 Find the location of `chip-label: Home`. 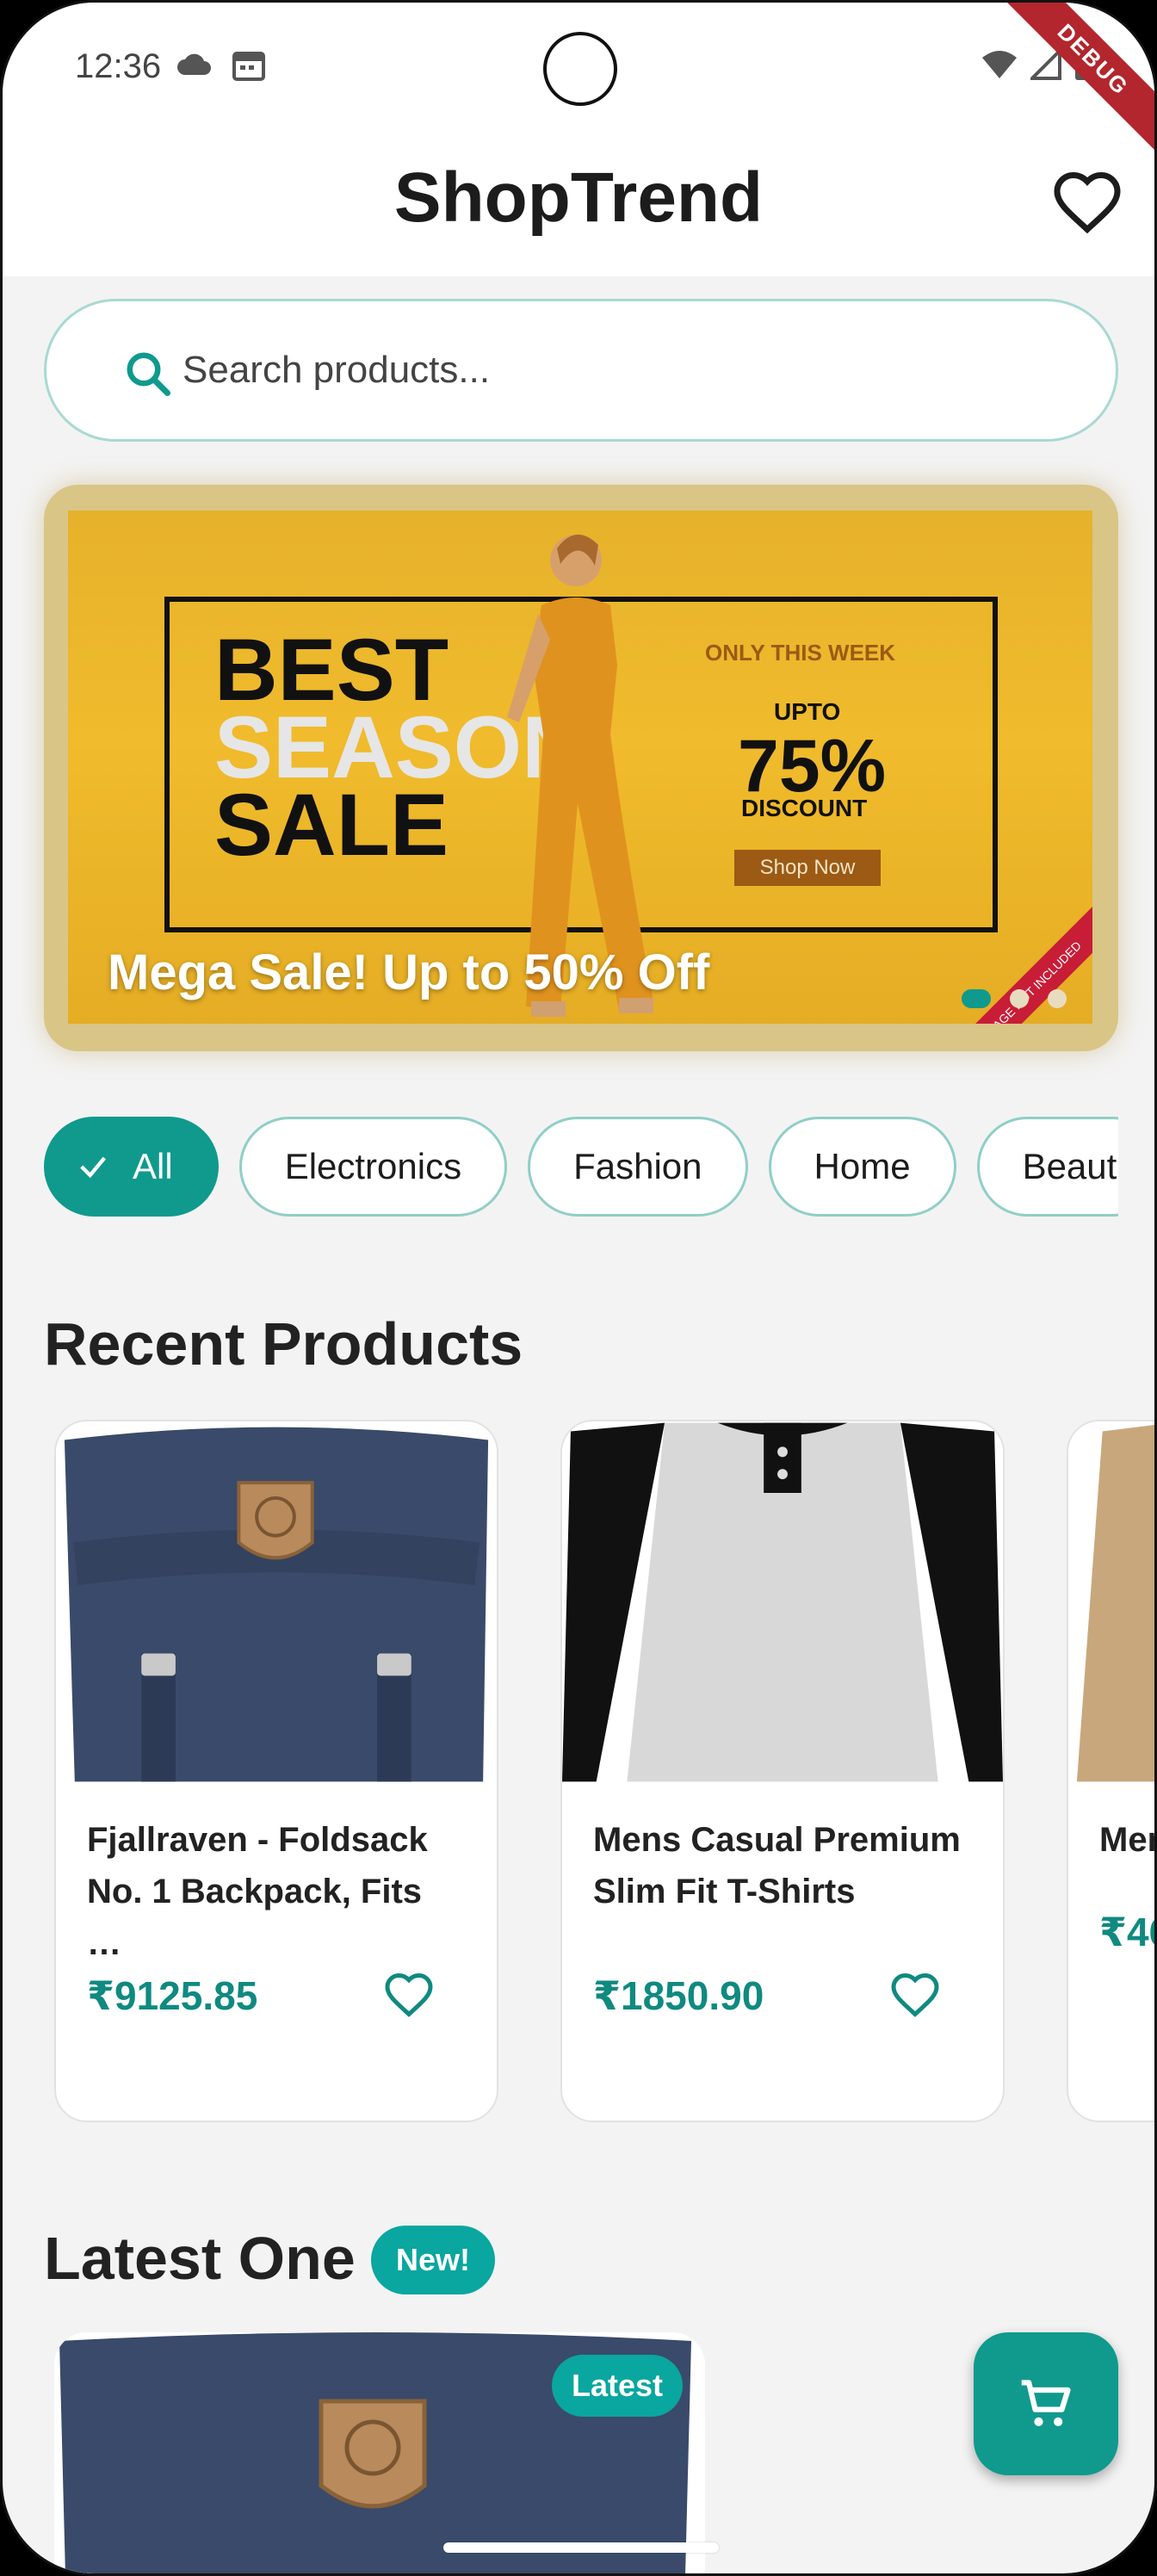

chip-label: Home is located at coordinates (862, 1166).